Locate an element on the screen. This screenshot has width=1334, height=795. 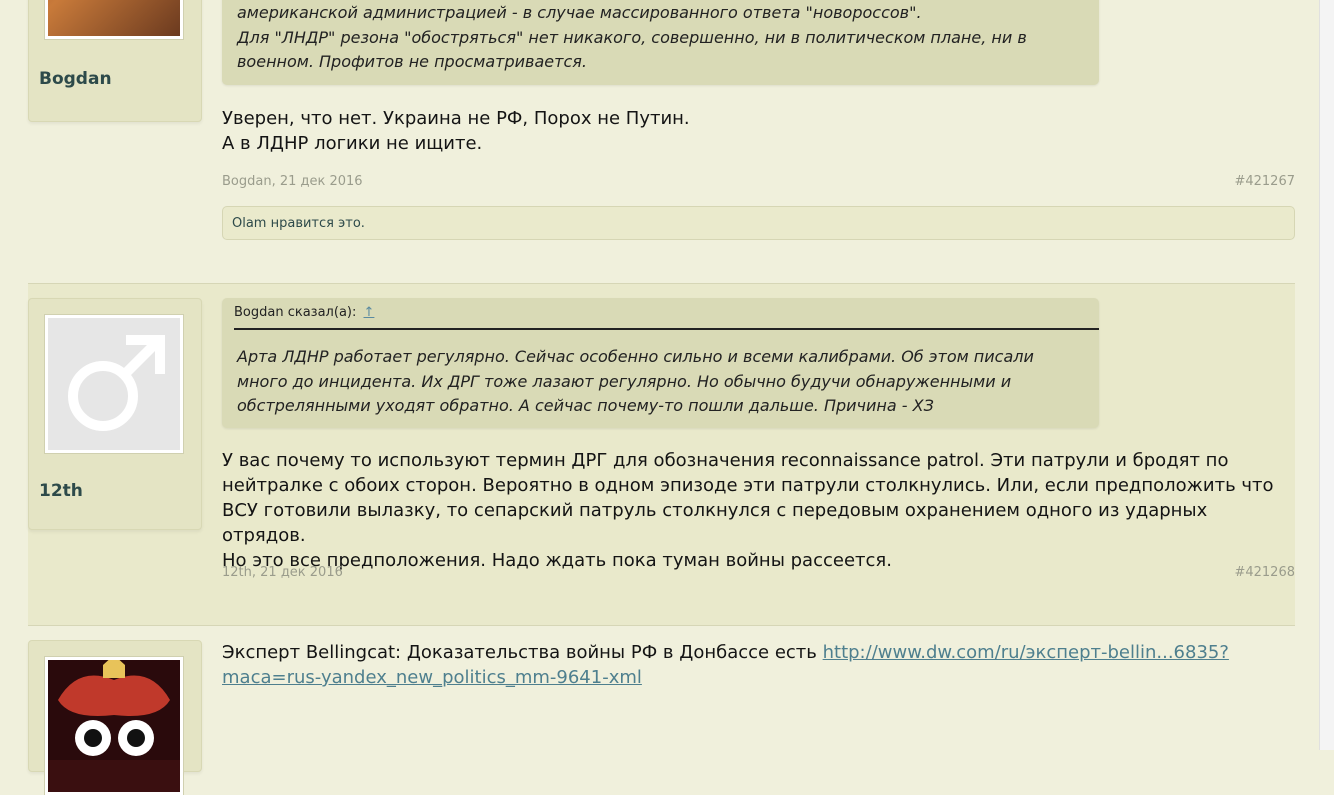
post-number-link: #421268 is located at coordinates (1264, 572).